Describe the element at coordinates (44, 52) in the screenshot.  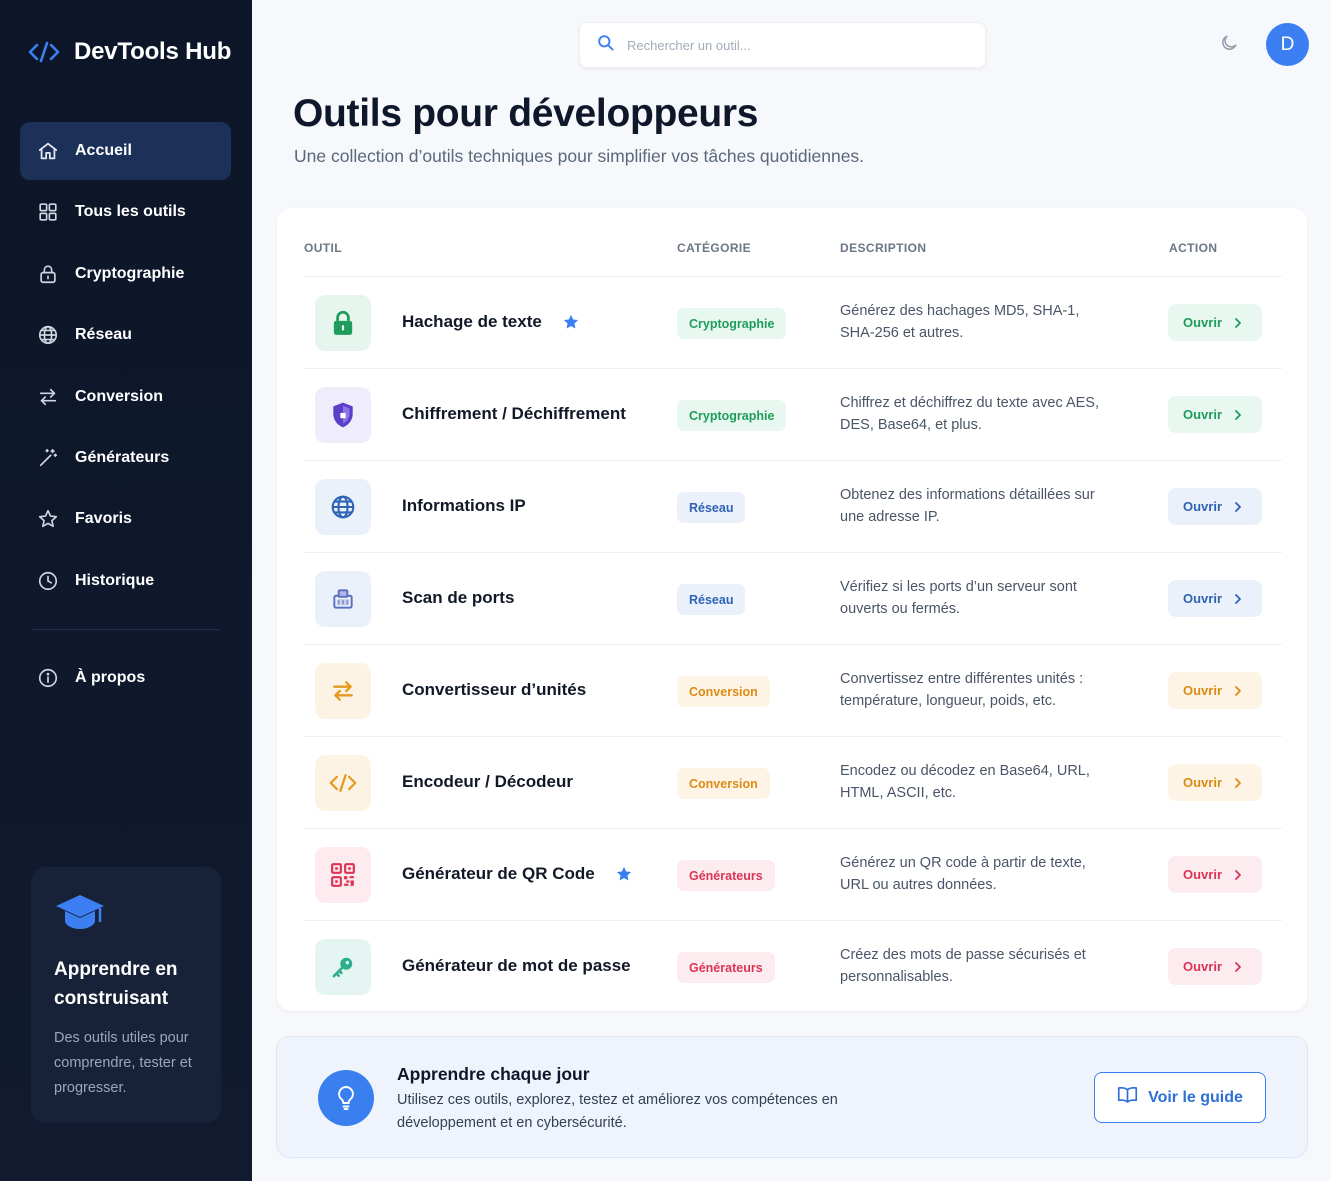
I see `code-brackets-icon` at that location.